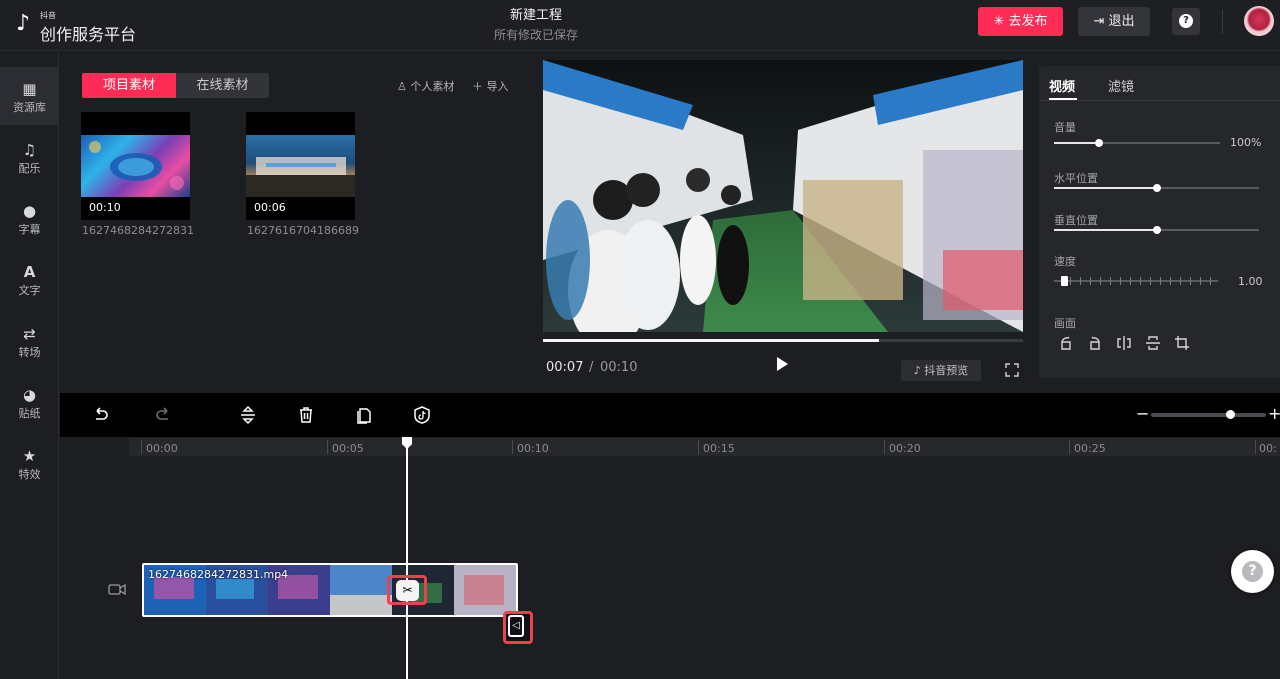 The image size is (1280, 679). What do you see at coordinates (1186, 21) in the screenshot?
I see `help-button: ?` at bounding box center [1186, 21].